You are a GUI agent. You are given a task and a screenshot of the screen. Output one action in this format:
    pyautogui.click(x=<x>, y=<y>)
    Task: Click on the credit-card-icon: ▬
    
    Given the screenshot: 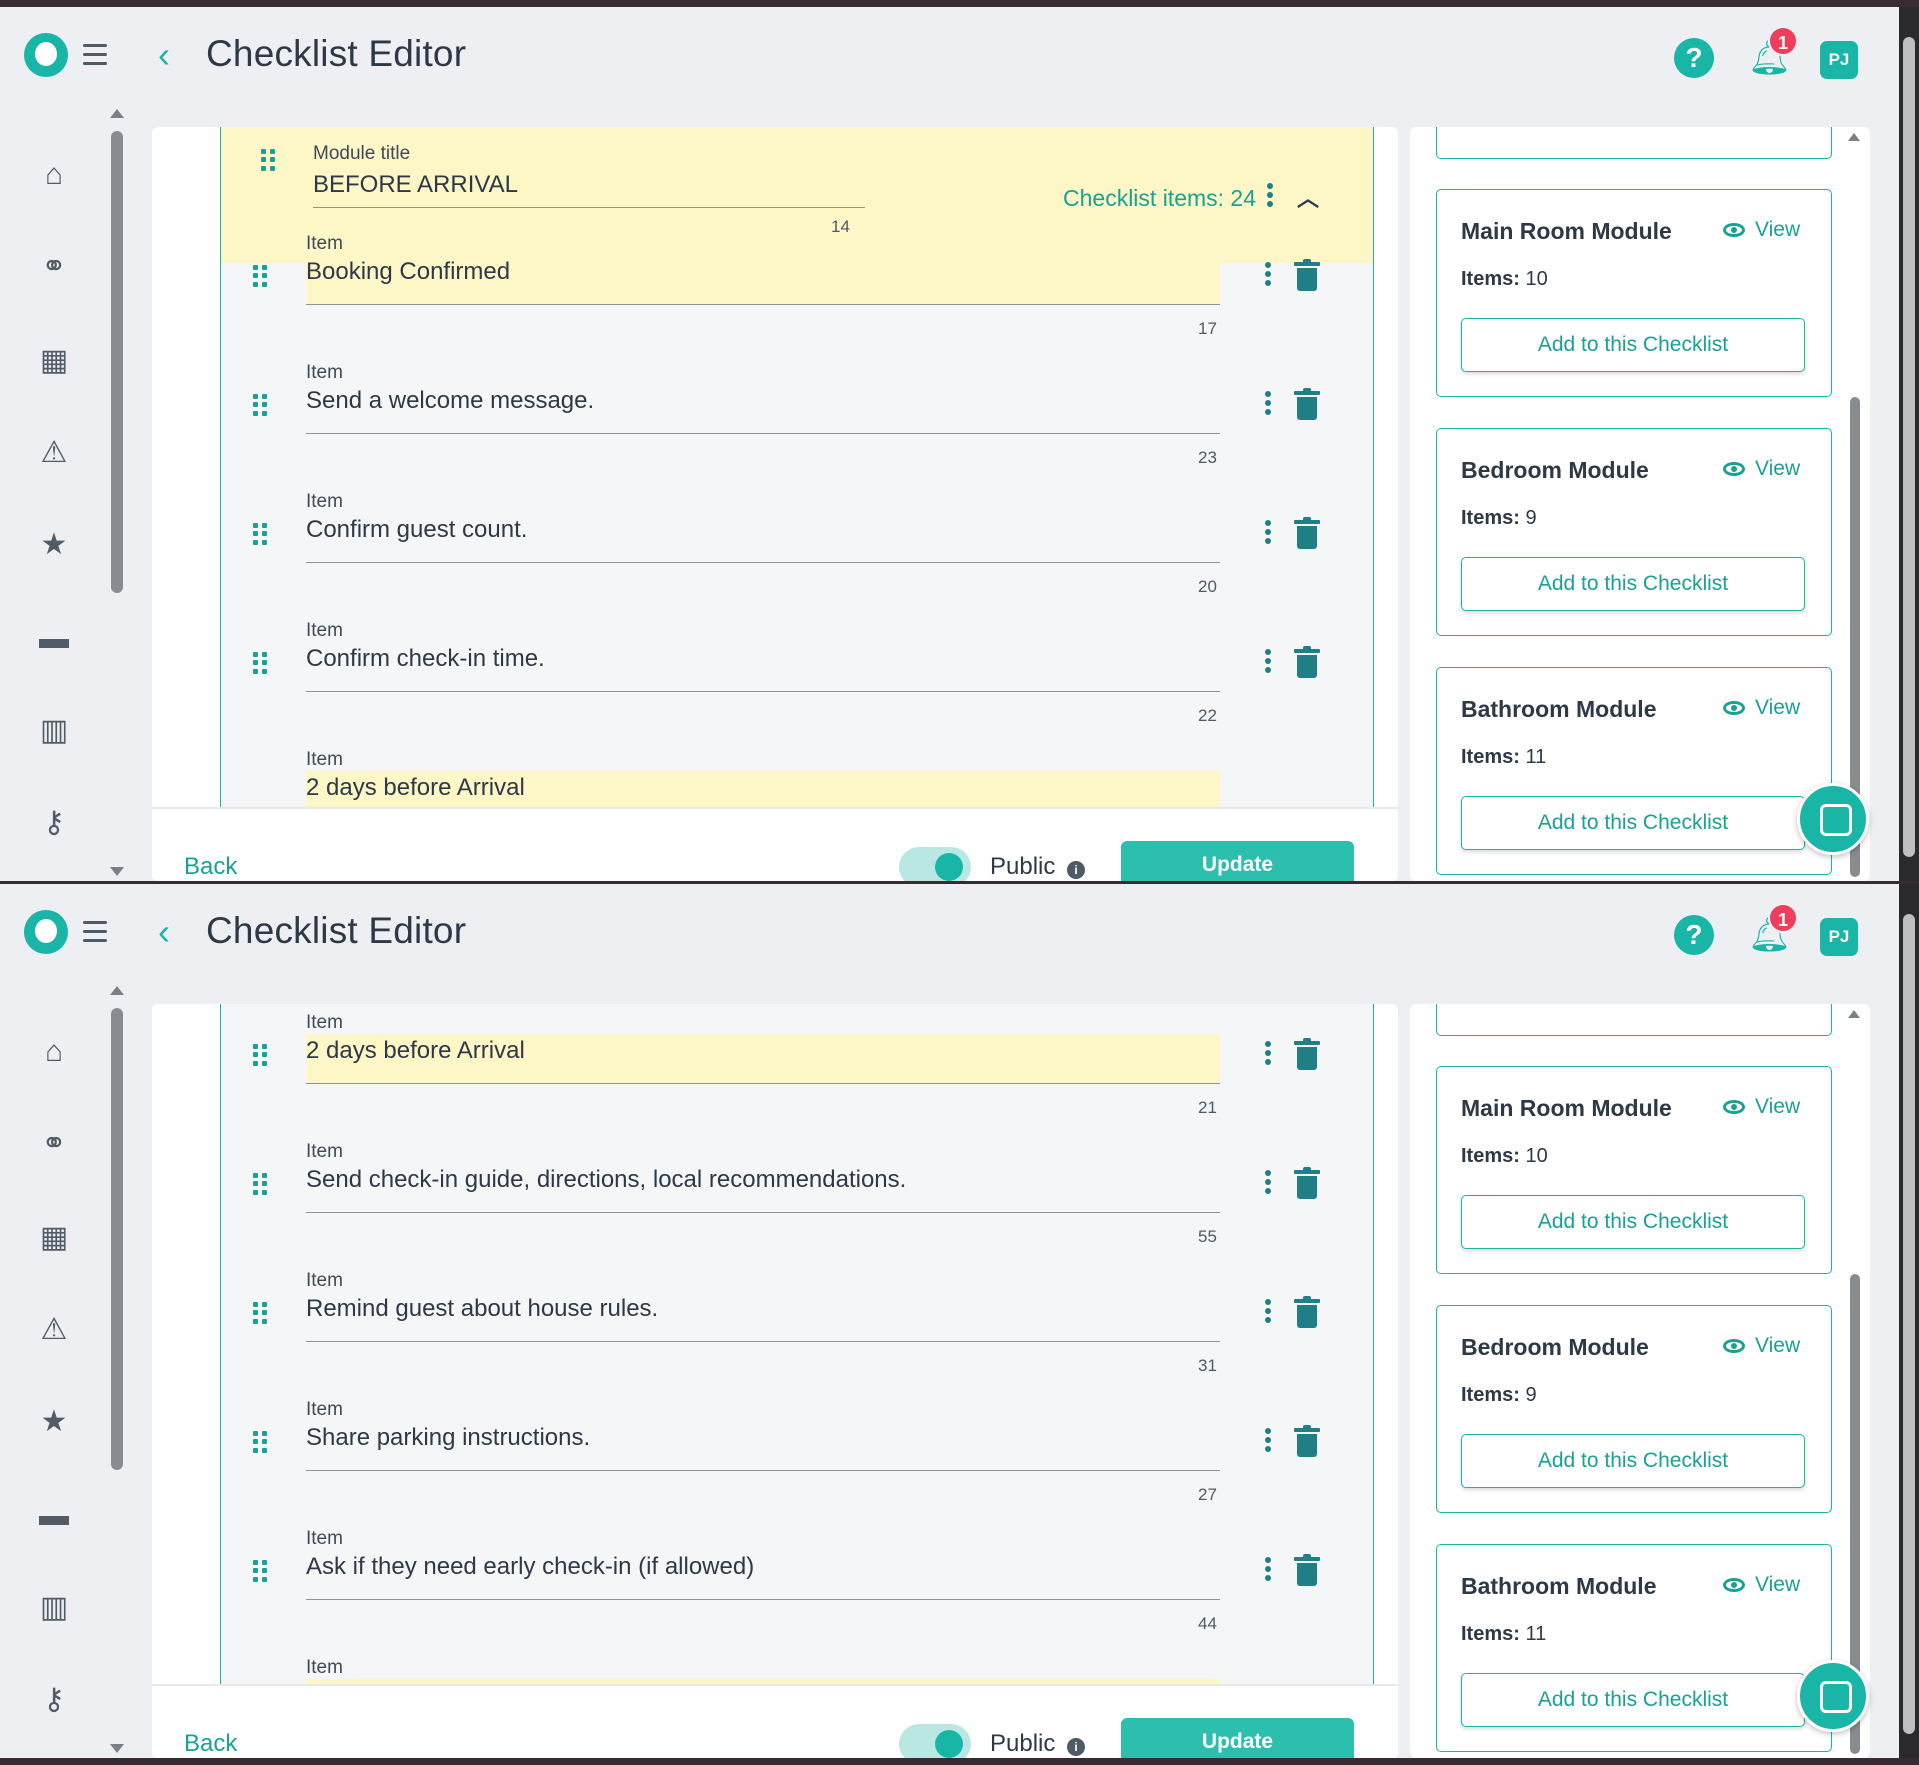 What is the action you would take?
    pyautogui.click(x=54, y=639)
    